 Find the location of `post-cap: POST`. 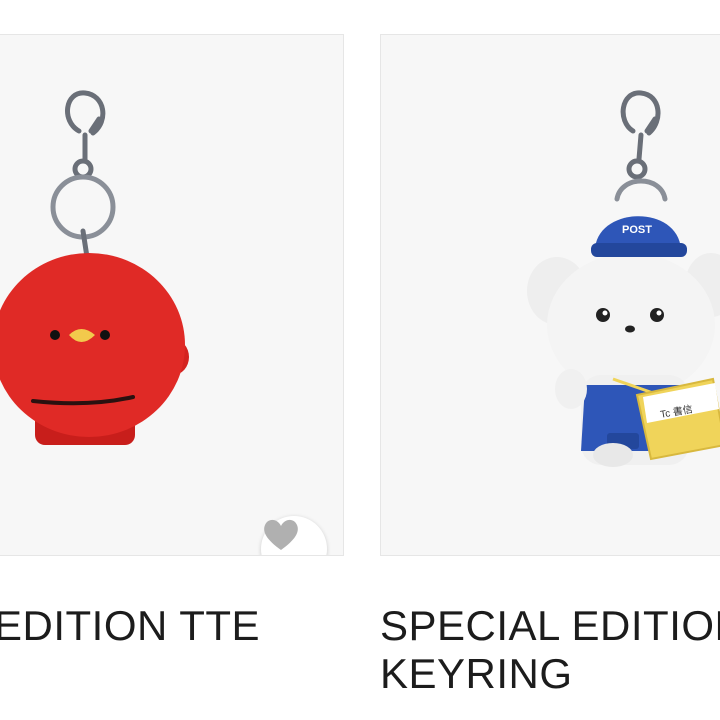

post-cap: POST is located at coordinates (639, 236).